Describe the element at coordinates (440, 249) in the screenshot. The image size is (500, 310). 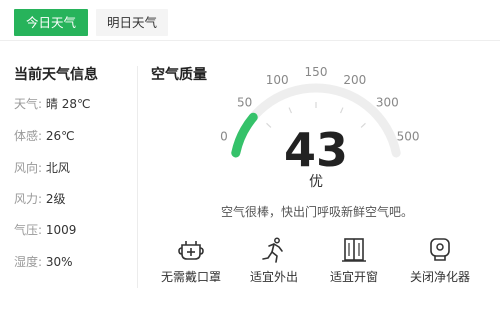
I see `air-purifier-icon` at that location.